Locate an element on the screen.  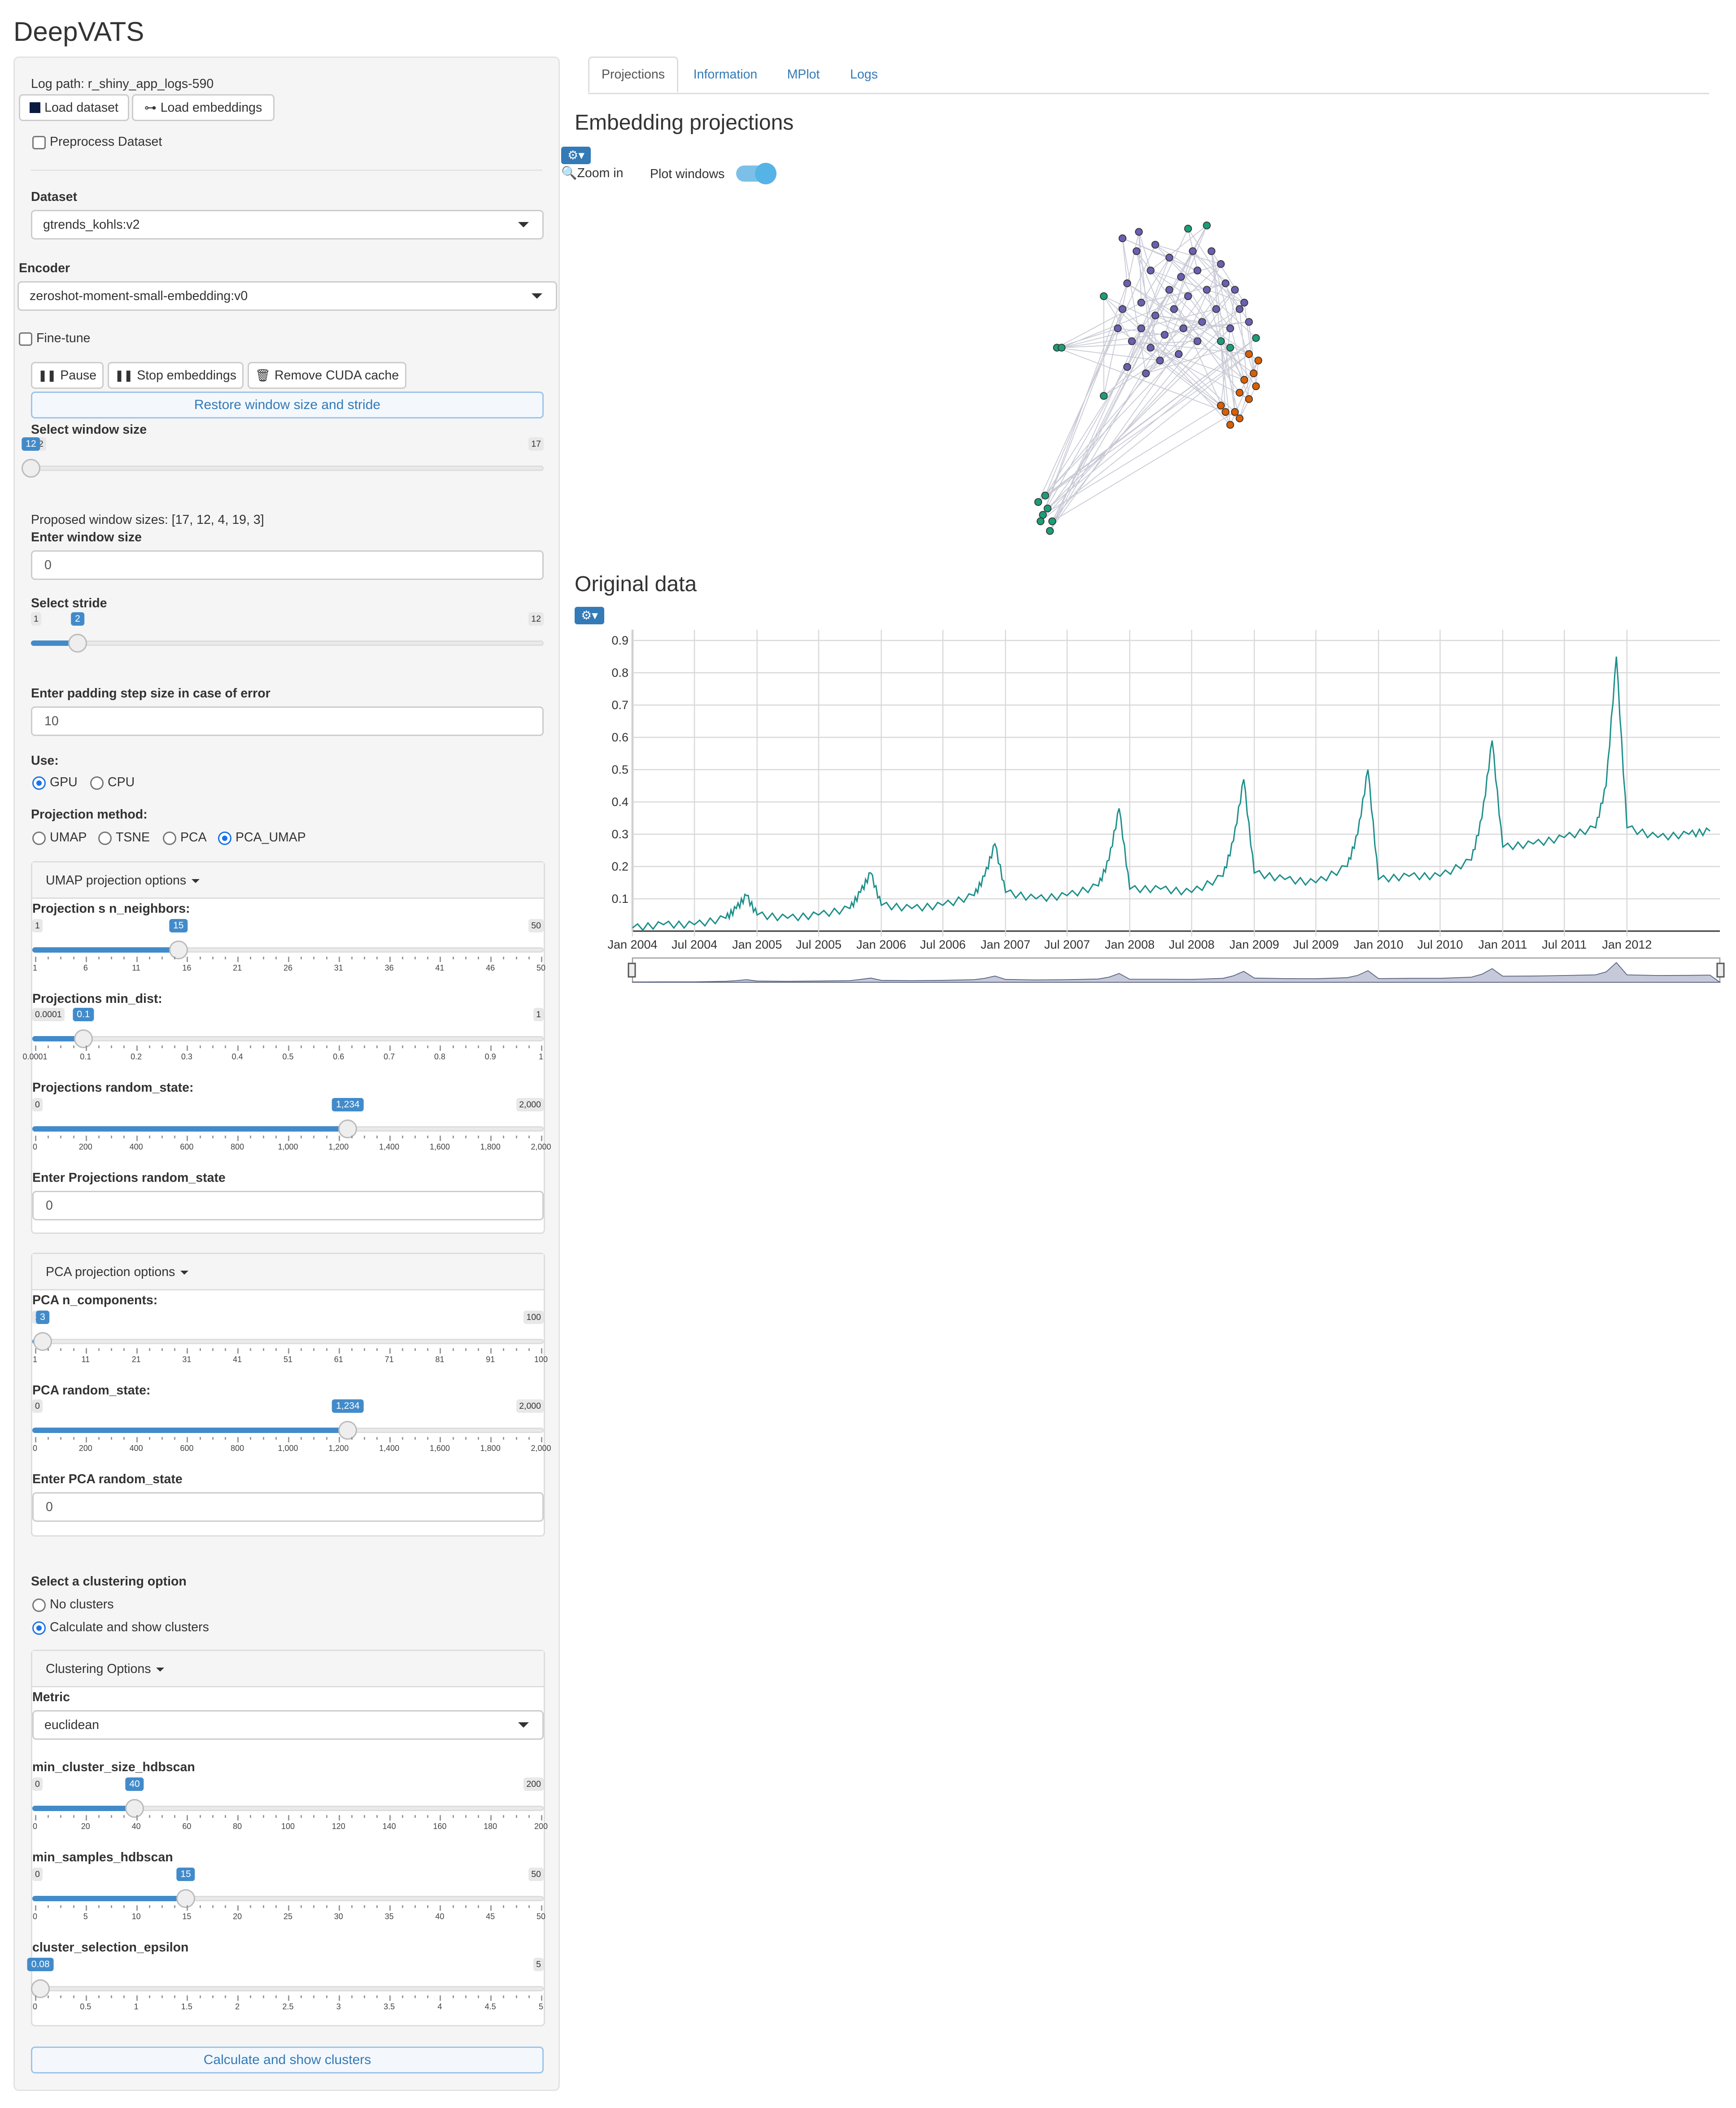
stride-slider: 1 12 2 is located at coordinates (288, 637).